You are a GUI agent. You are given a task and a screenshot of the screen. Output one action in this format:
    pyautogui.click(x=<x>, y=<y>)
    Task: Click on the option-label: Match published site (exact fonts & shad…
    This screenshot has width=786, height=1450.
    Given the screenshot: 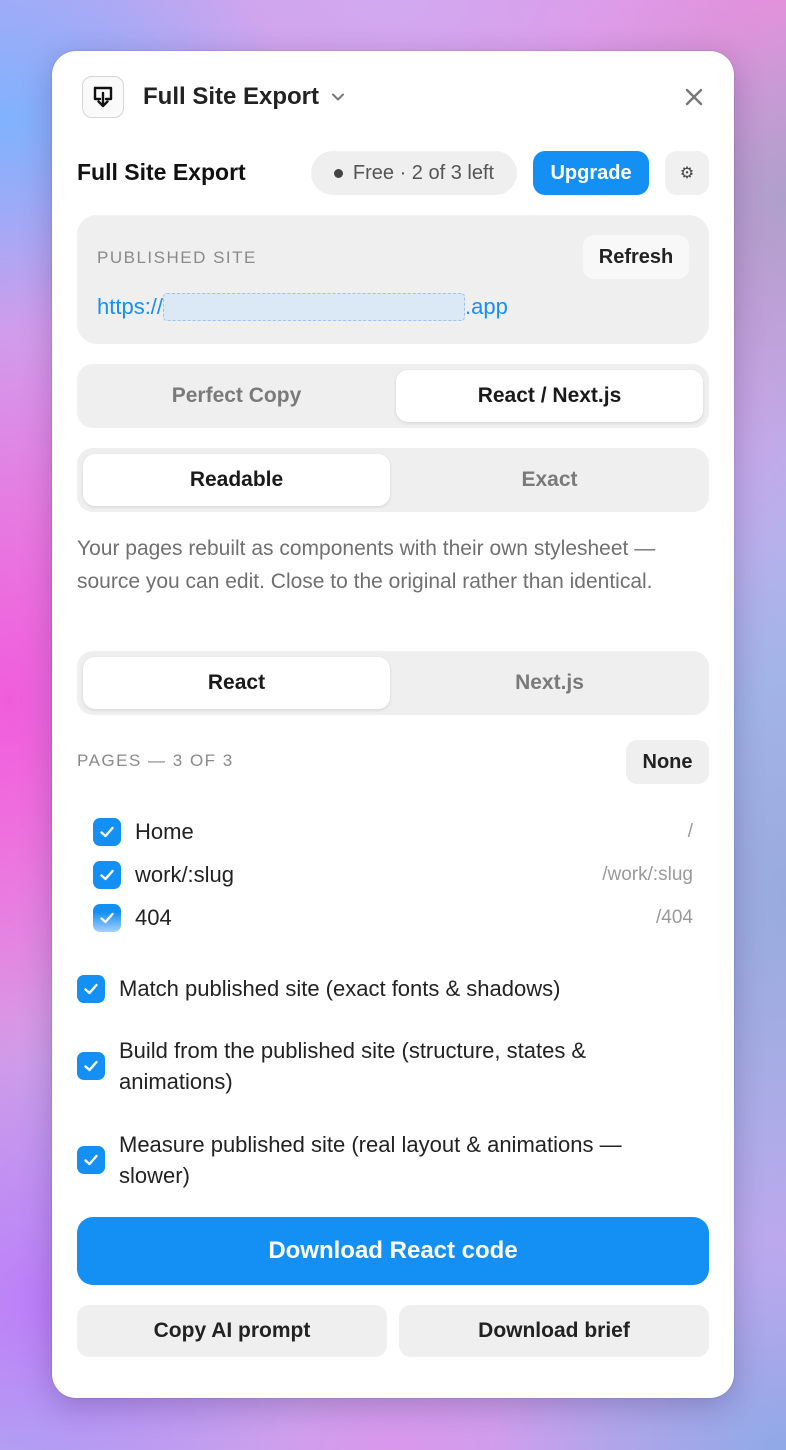 What is the action you would take?
    pyautogui.click(x=340, y=988)
    